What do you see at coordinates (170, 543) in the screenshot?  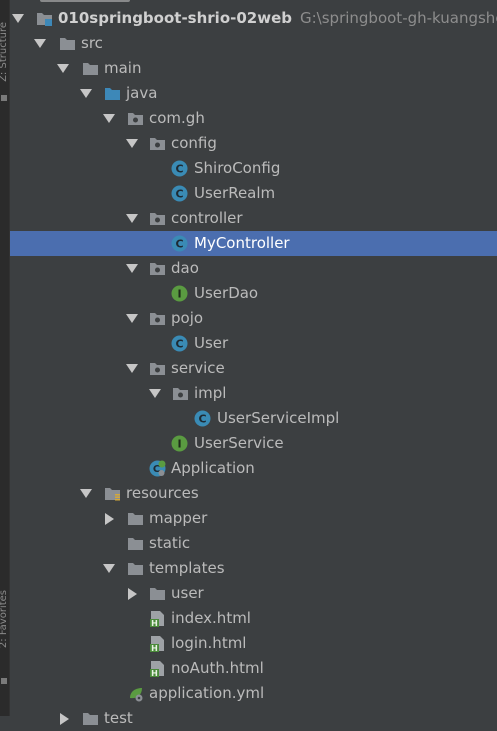 I see `tree-label: static` at bounding box center [170, 543].